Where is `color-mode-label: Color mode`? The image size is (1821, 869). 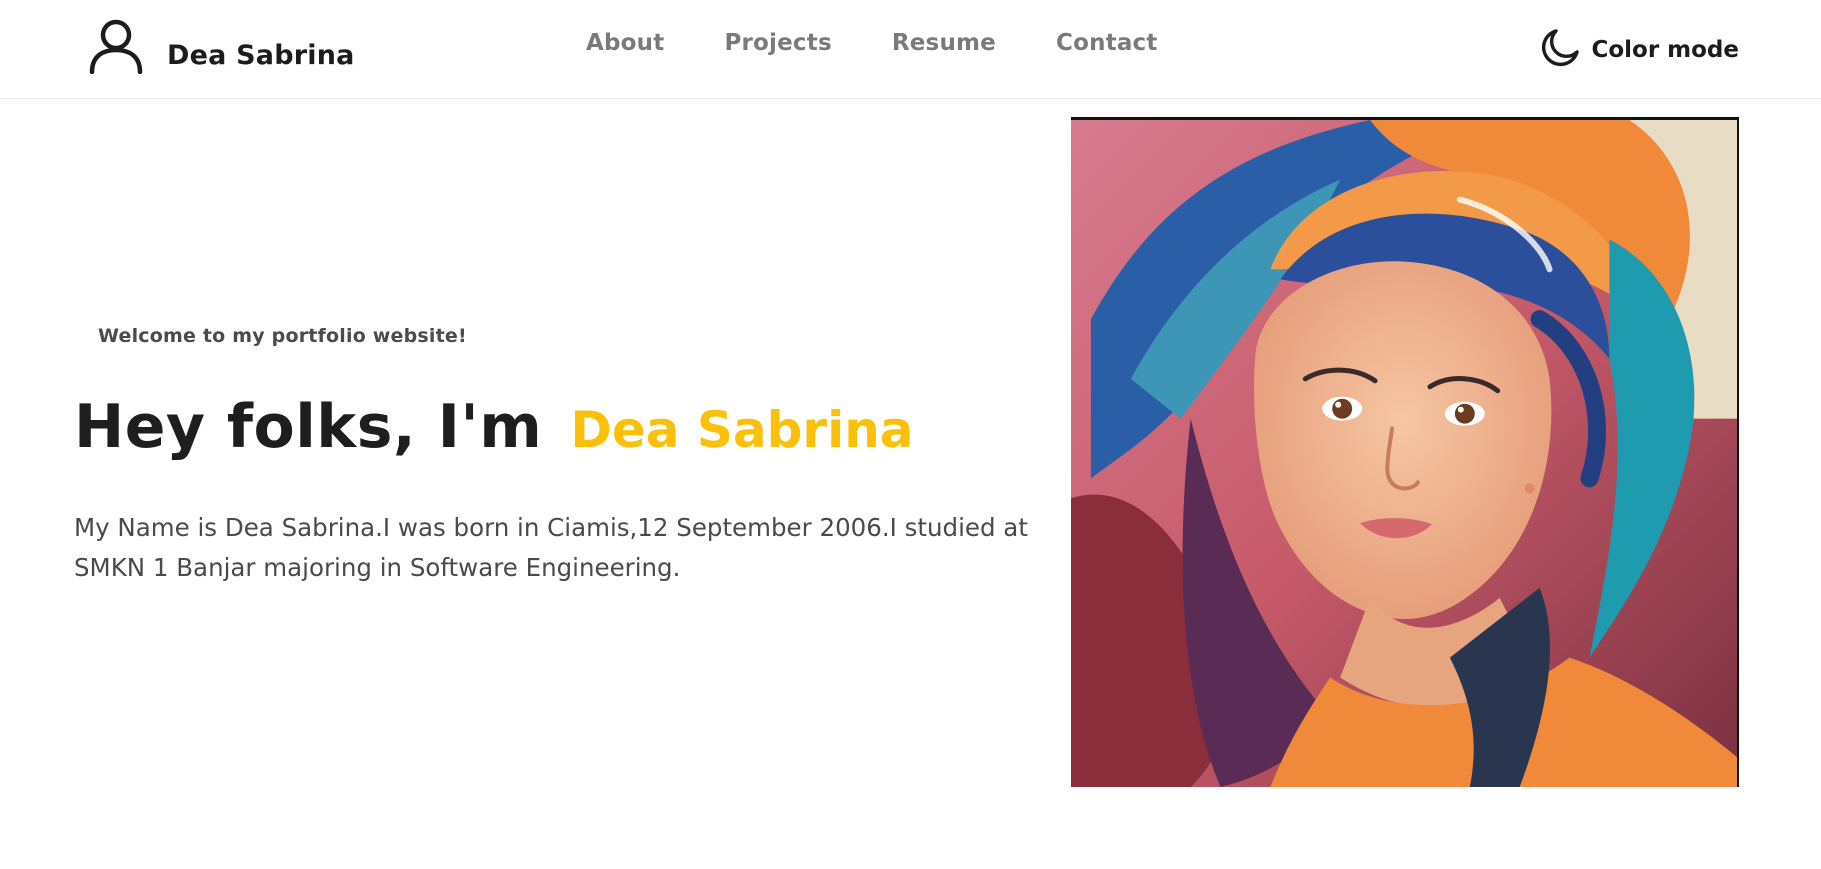 color-mode-label: Color mode is located at coordinates (1665, 50).